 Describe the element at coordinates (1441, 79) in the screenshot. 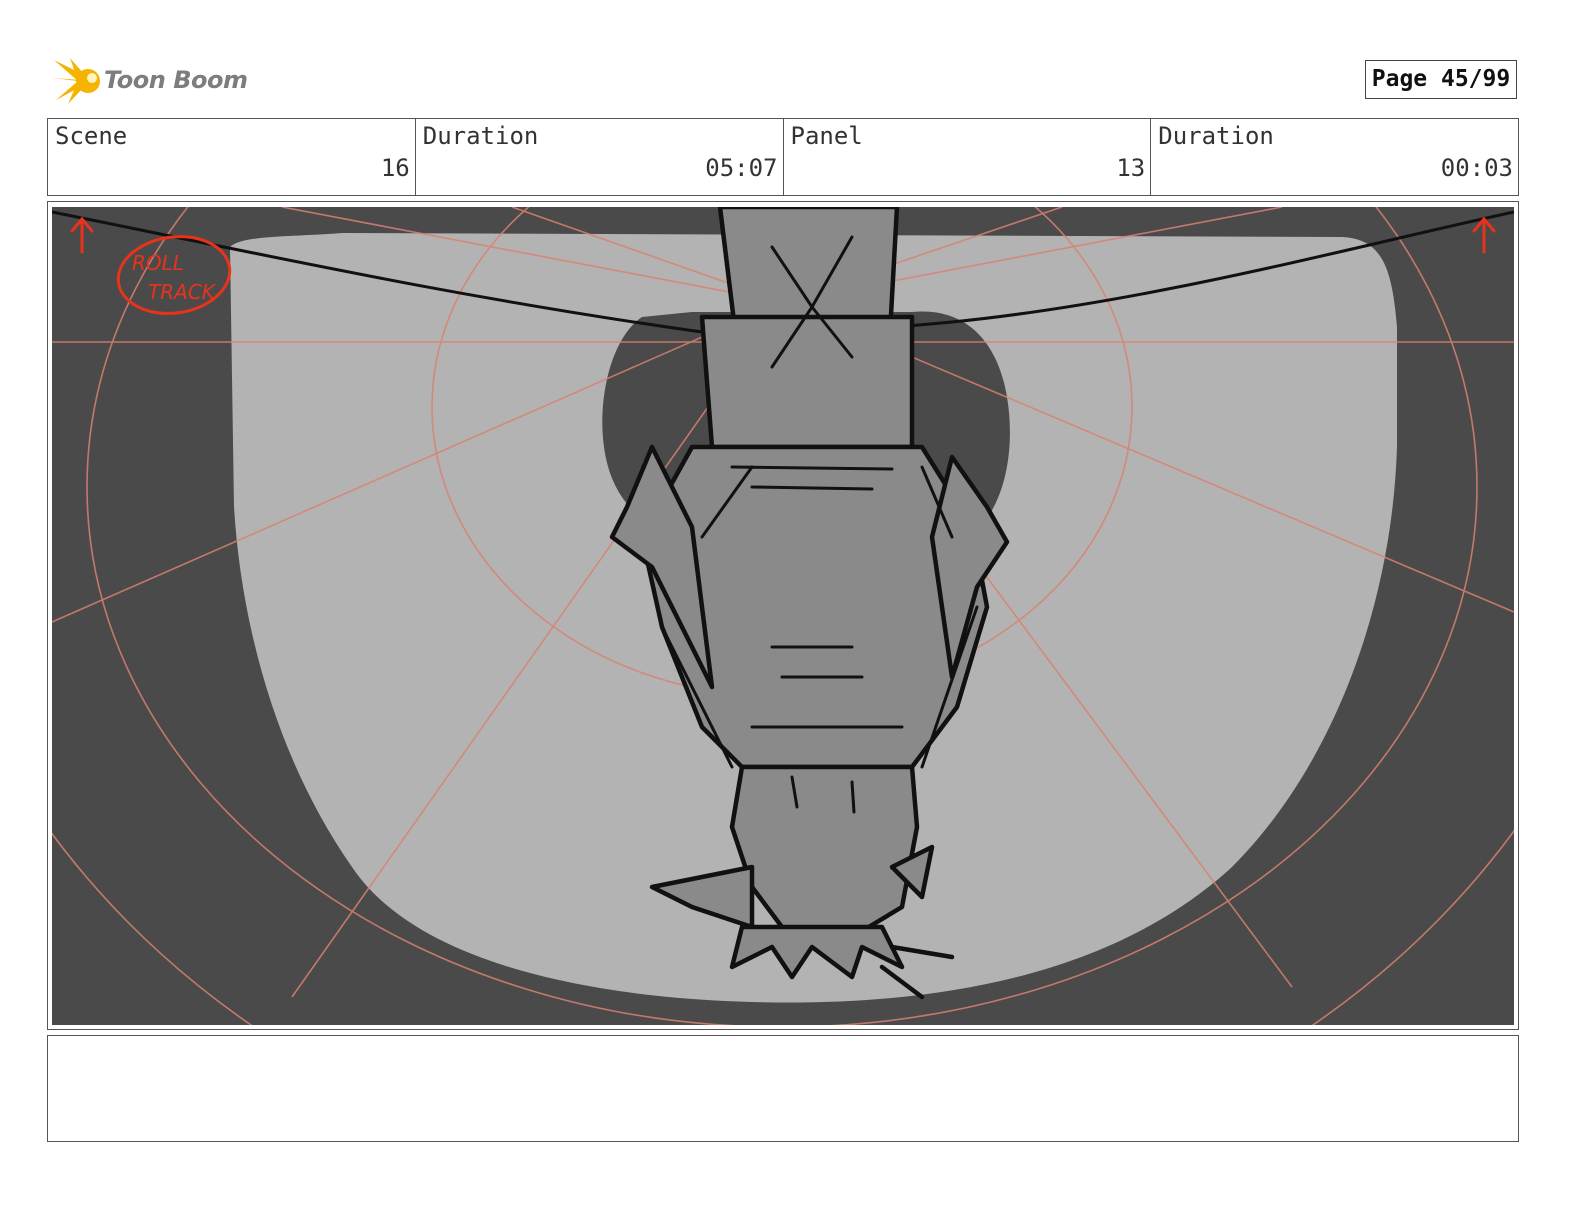

I see `page-number: Page 45/99` at that location.